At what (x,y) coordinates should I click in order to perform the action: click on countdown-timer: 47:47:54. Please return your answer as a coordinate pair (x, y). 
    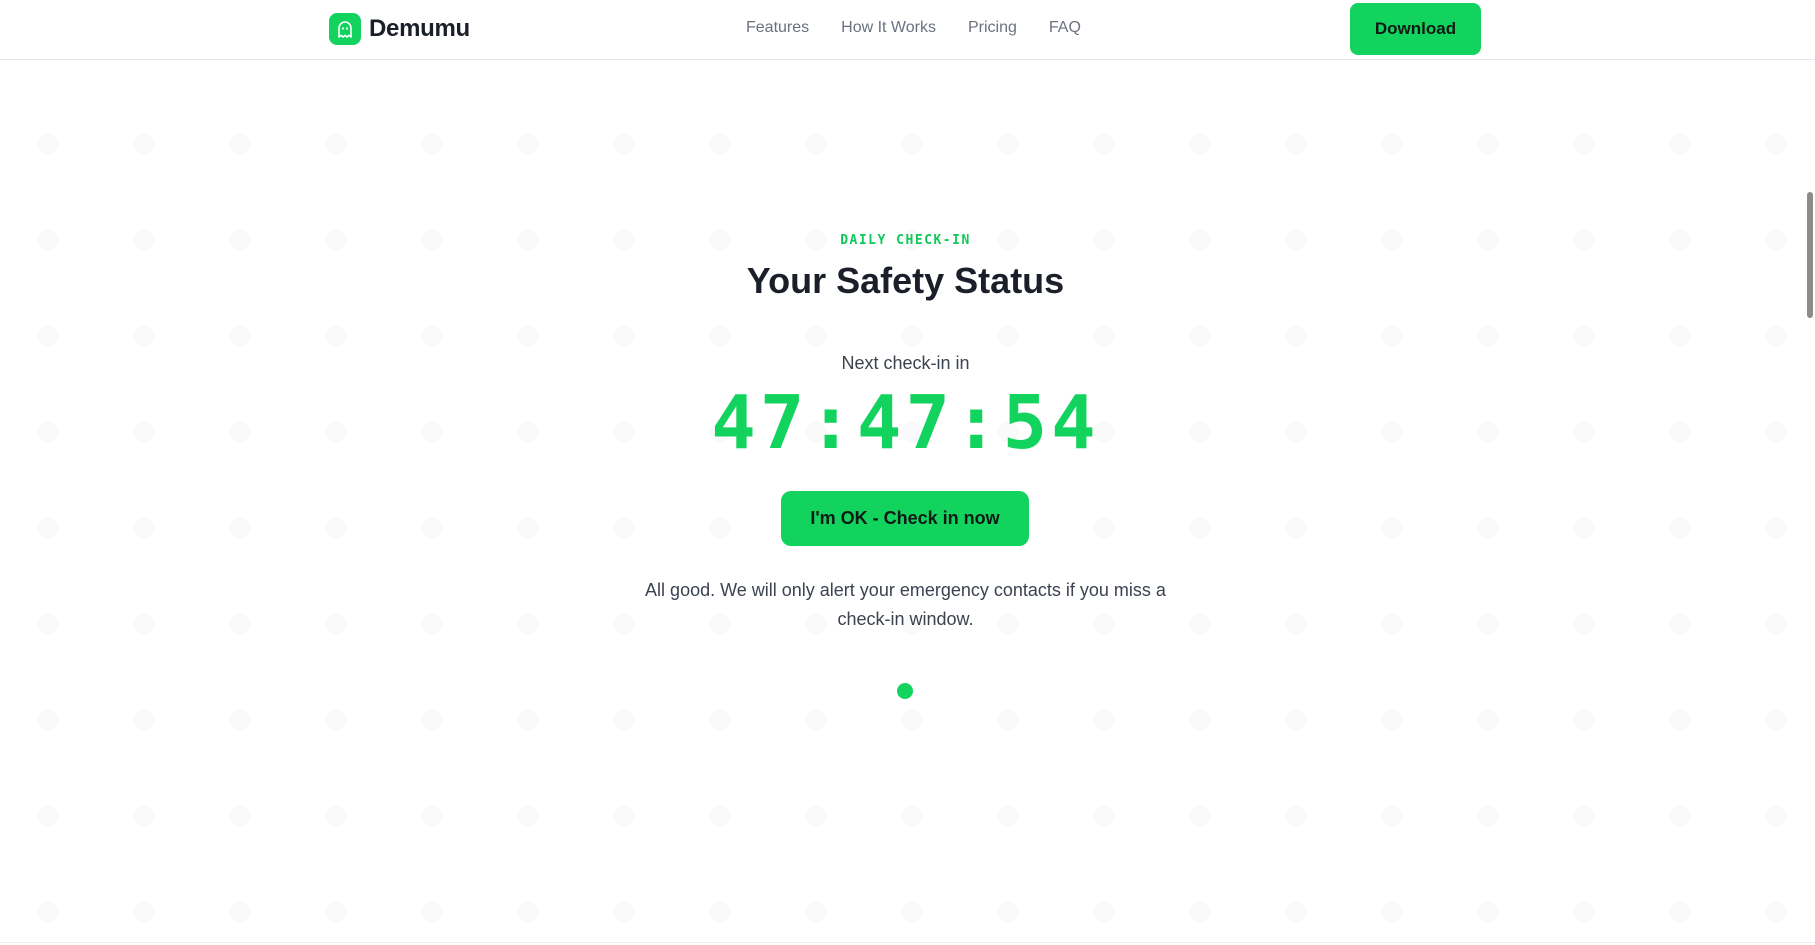
    Looking at the image, I should click on (905, 423).